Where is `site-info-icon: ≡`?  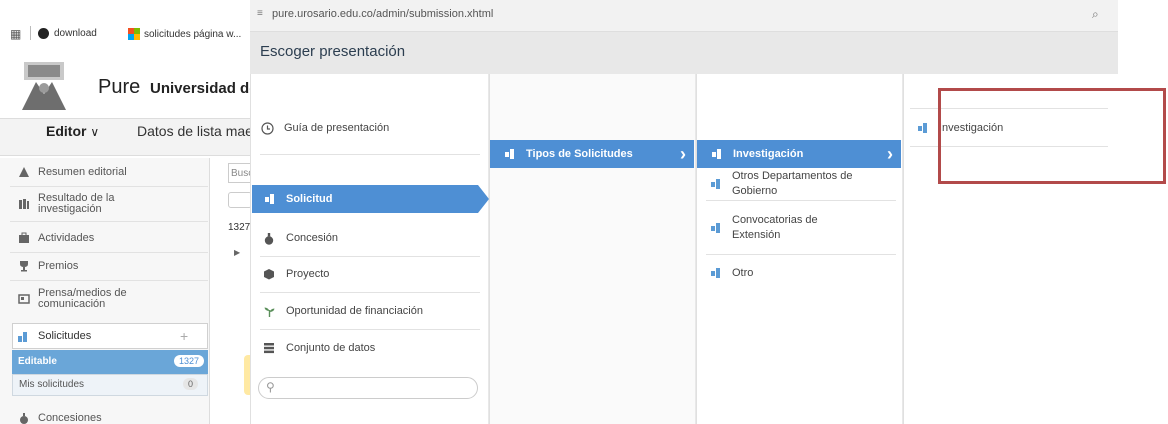
site-info-icon: ≡ is located at coordinates (260, 13).